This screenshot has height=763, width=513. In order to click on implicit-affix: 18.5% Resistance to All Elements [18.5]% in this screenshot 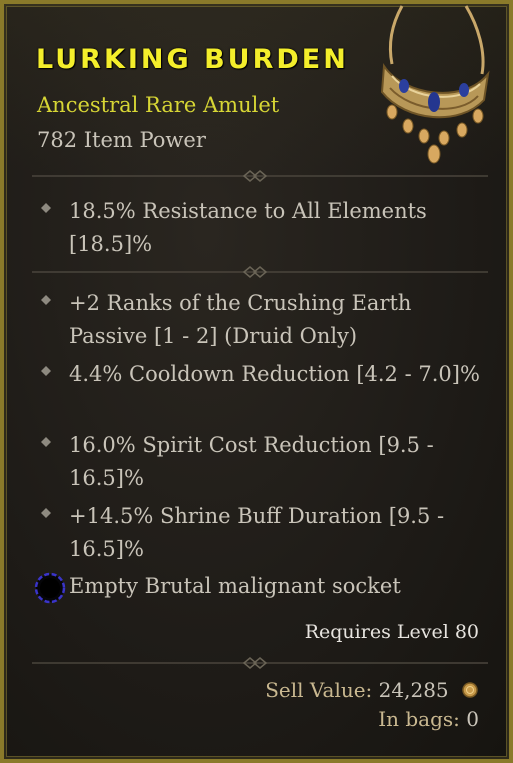, I will do `click(260, 228)`.